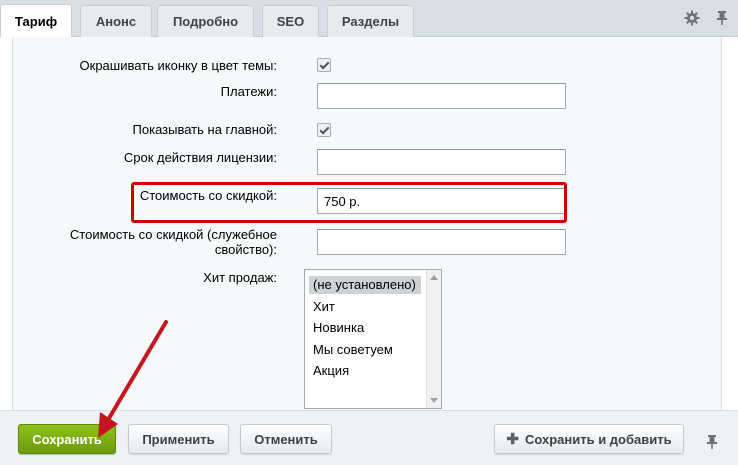 The image size is (738, 465). I want to click on discount-price-service-input, so click(441, 242).